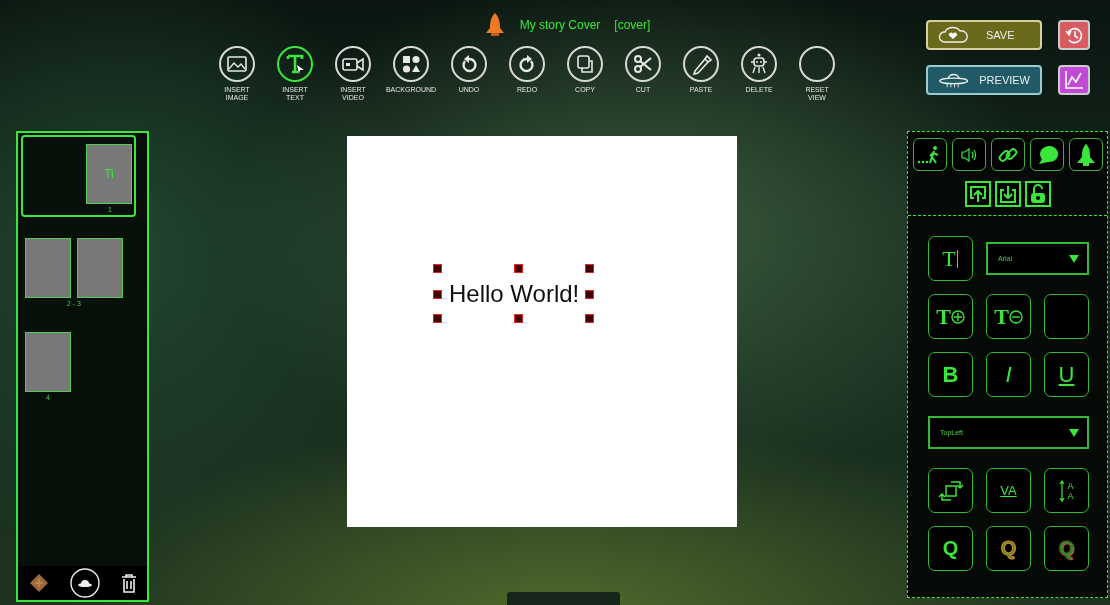  I want to click on walking-figure-icon, so click(930, 154).